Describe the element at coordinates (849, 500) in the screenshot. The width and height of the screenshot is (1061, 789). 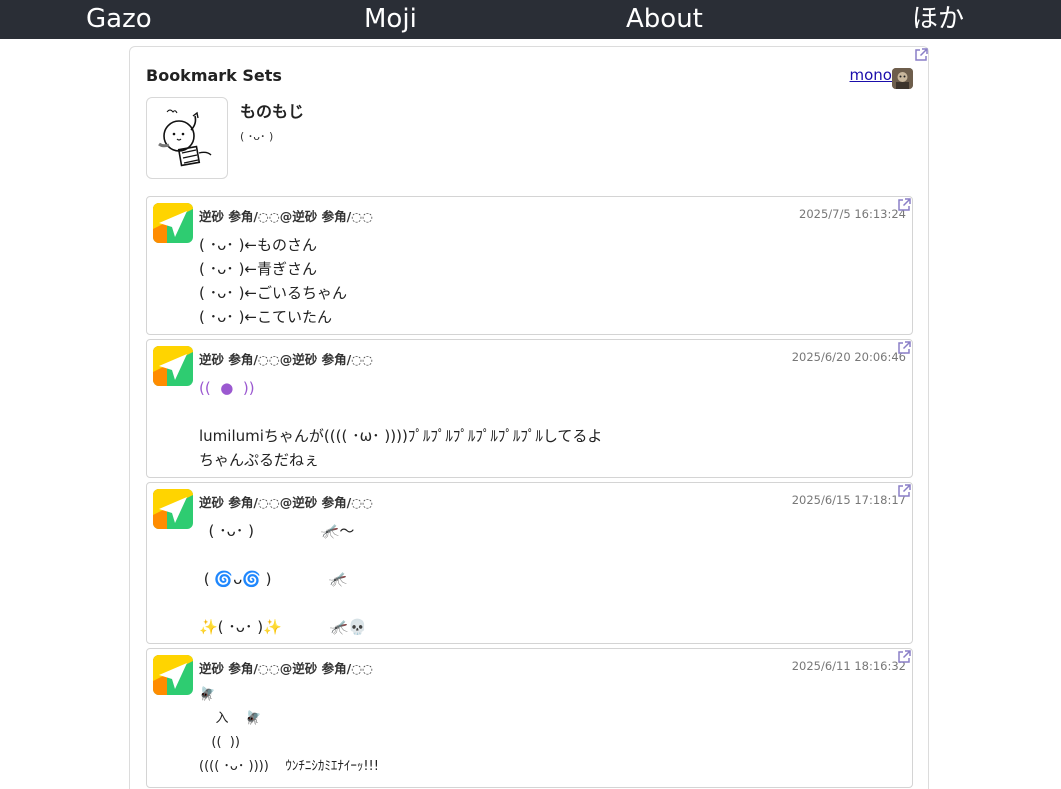
I see `post-timestamp: 2025/6/15 17:18:17` at that location.